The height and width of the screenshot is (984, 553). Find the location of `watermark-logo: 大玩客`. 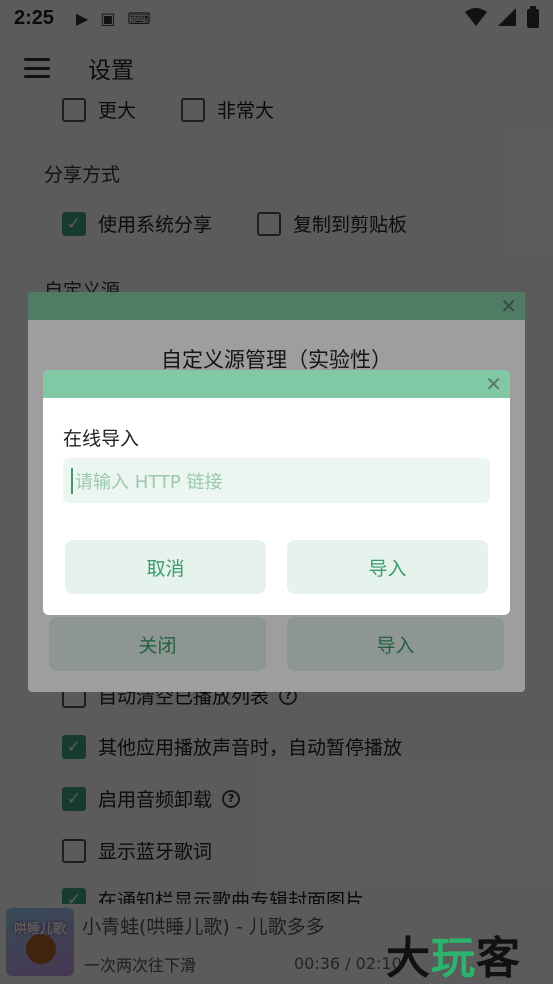

watermark-logo: 大玩客 is located at coordinates (453, 953).